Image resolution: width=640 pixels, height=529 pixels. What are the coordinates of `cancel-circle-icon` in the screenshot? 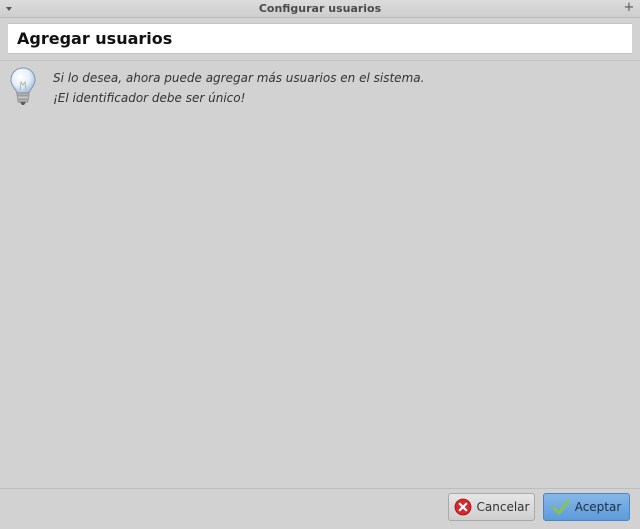 It's located at (462, 507).